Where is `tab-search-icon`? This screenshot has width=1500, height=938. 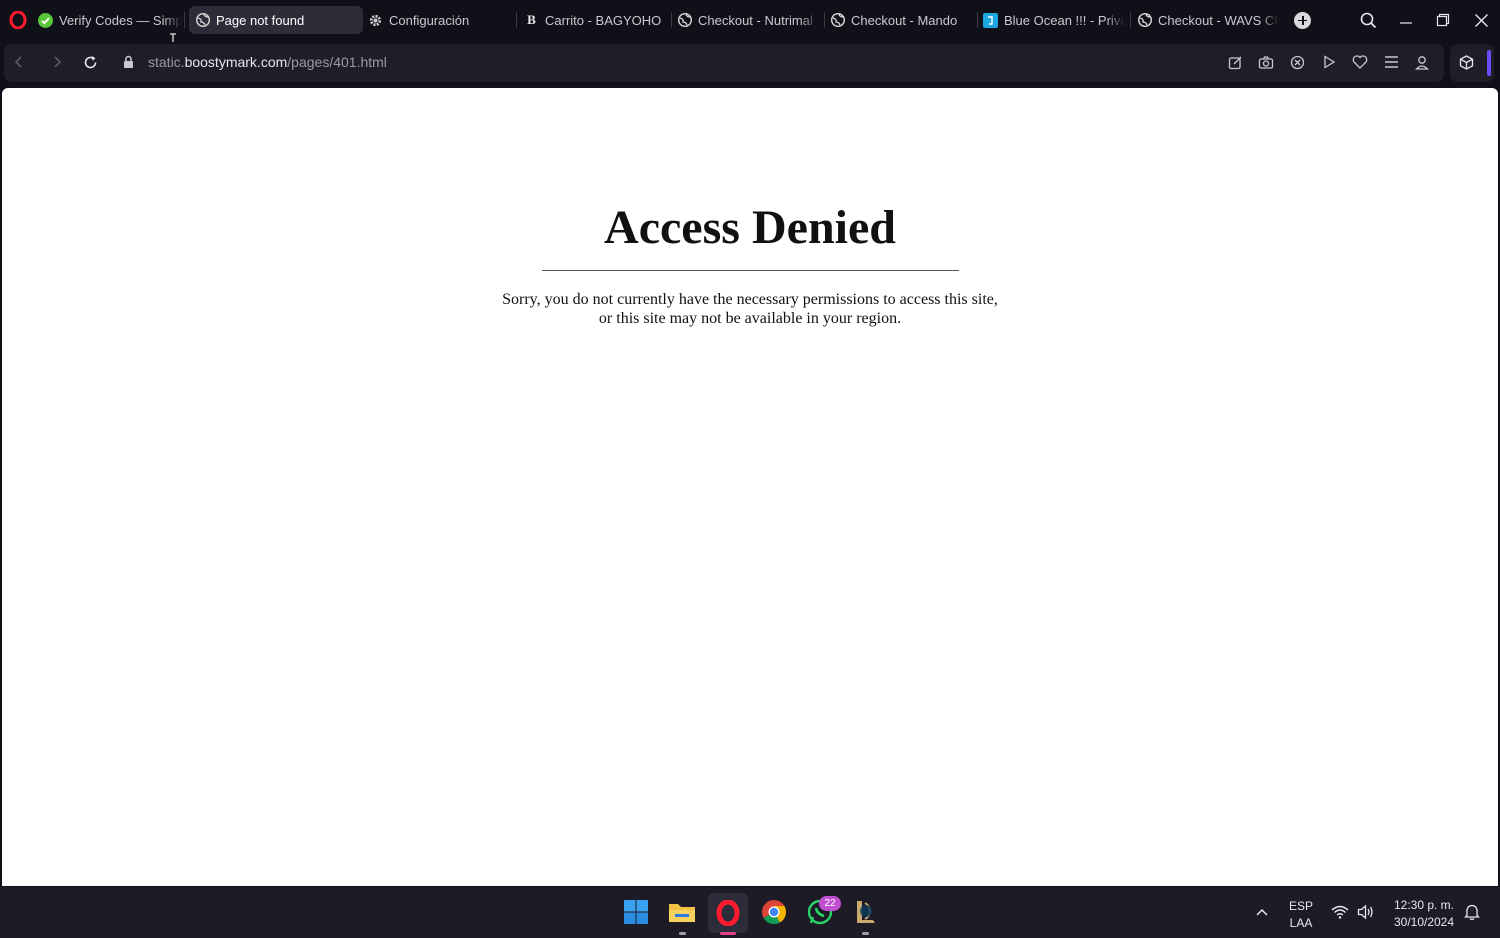 tab-search-icon is located at coordinates (1368, 20).